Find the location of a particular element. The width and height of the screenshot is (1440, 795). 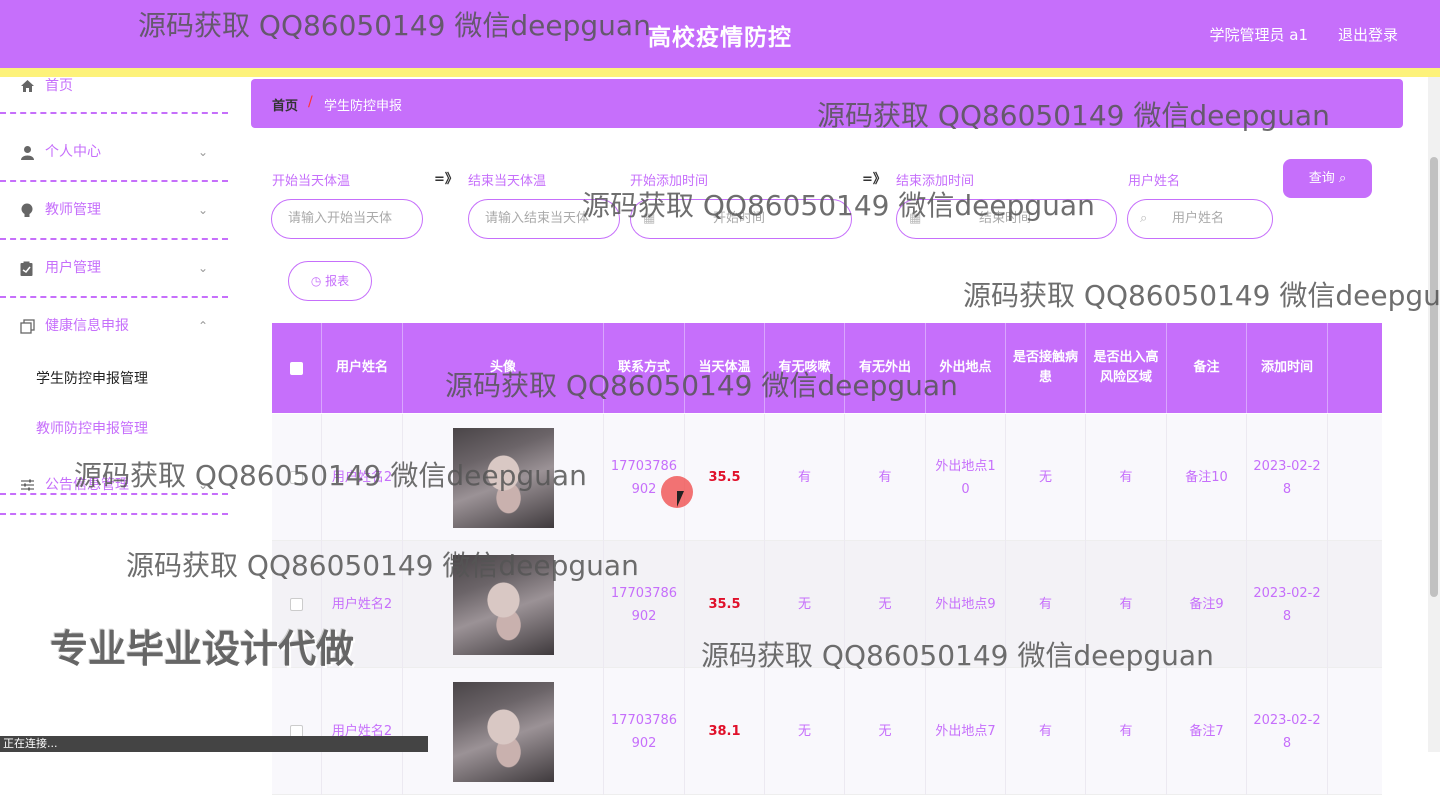

cell-out: 有 is located at coordinates (885, 477).